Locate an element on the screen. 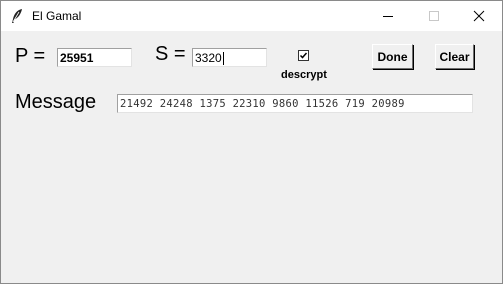  close-icon is located at coordinates (479, 16).